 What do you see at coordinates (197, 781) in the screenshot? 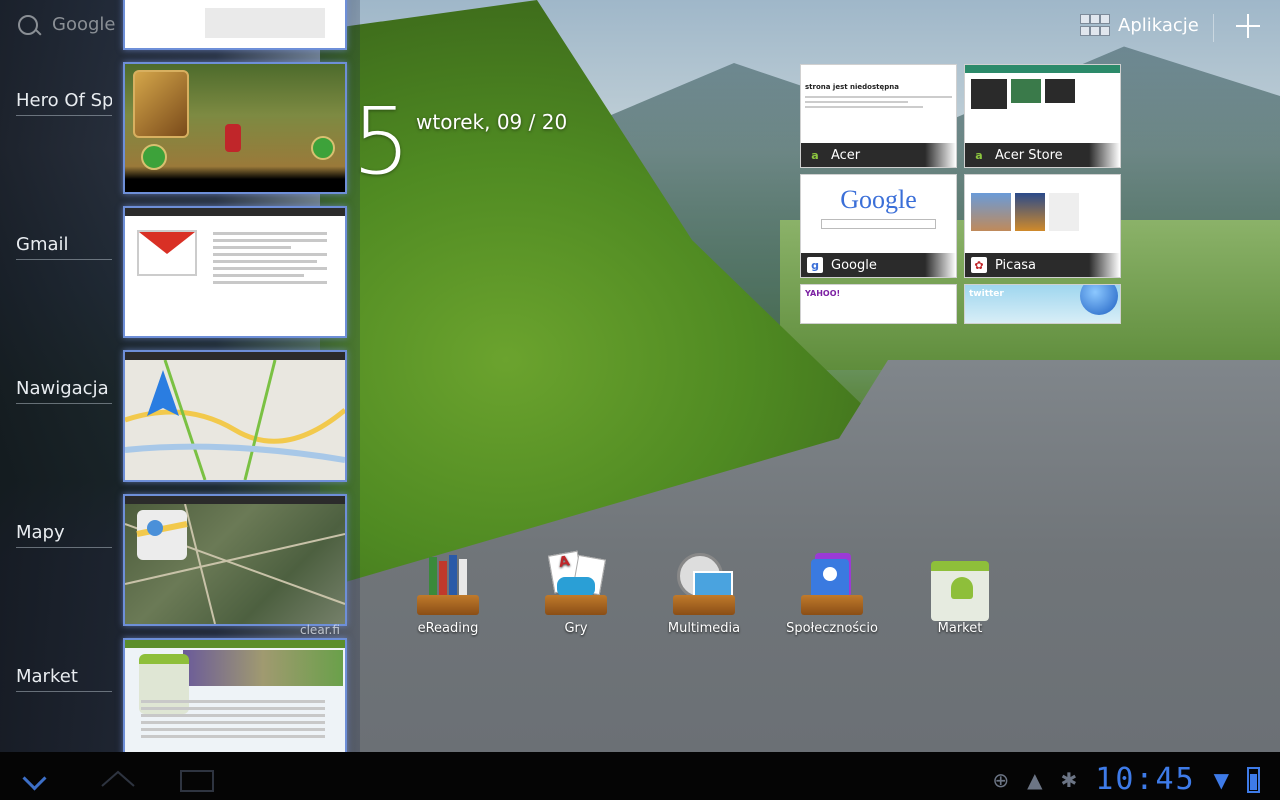
I see `recent-apps-button` at bounding box center [197, 781].